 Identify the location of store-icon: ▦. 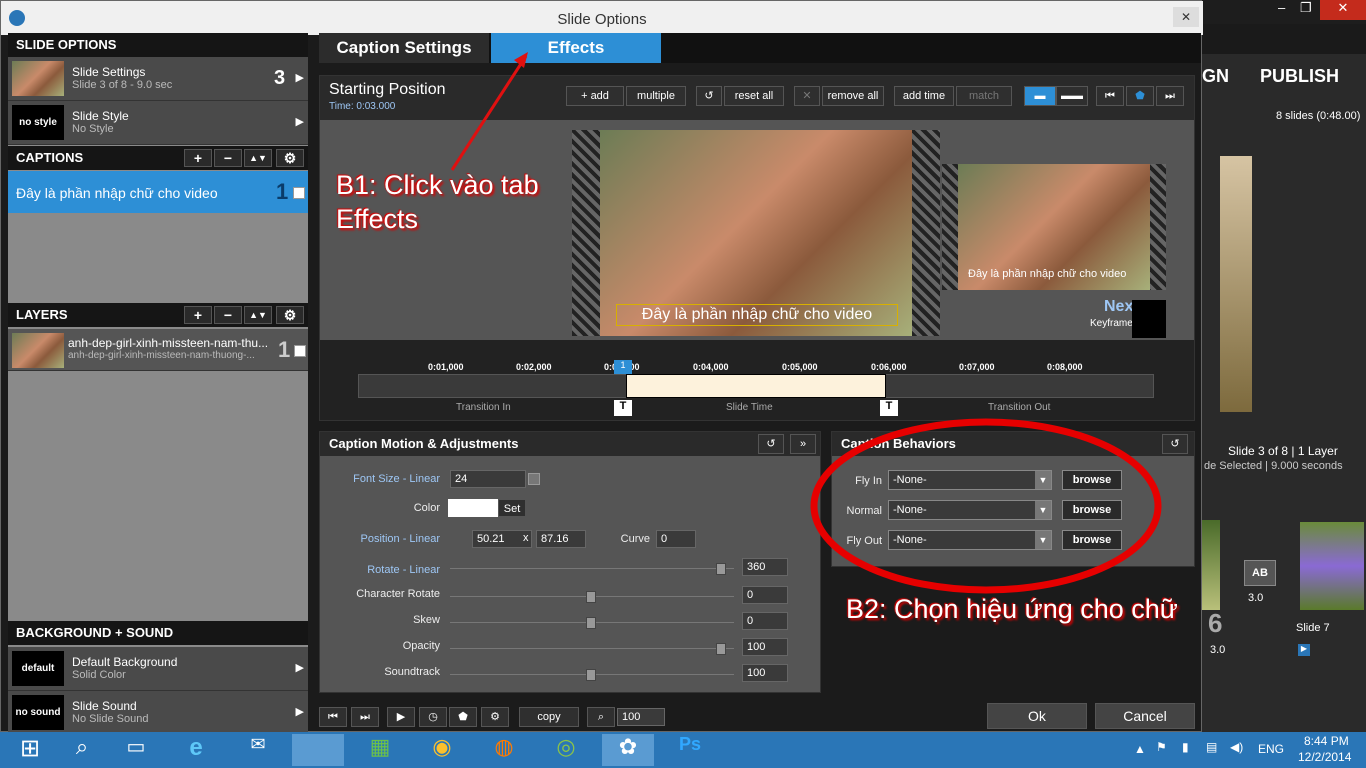
(380, 750).